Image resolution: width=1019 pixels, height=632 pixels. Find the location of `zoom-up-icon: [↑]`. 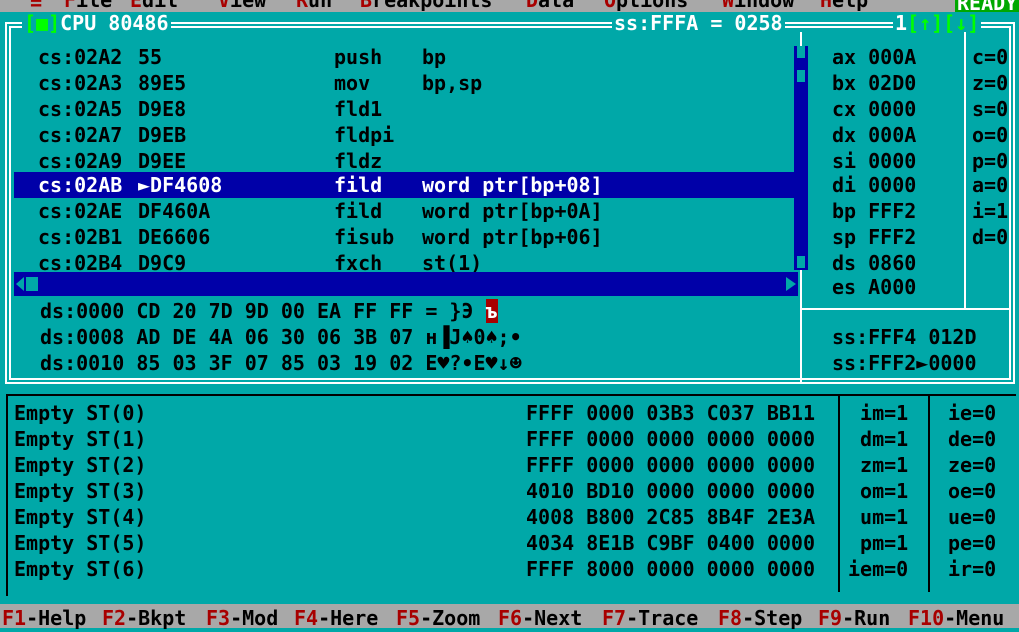

zoom-up-icon: [↑] is located at coordinates (925, 23).